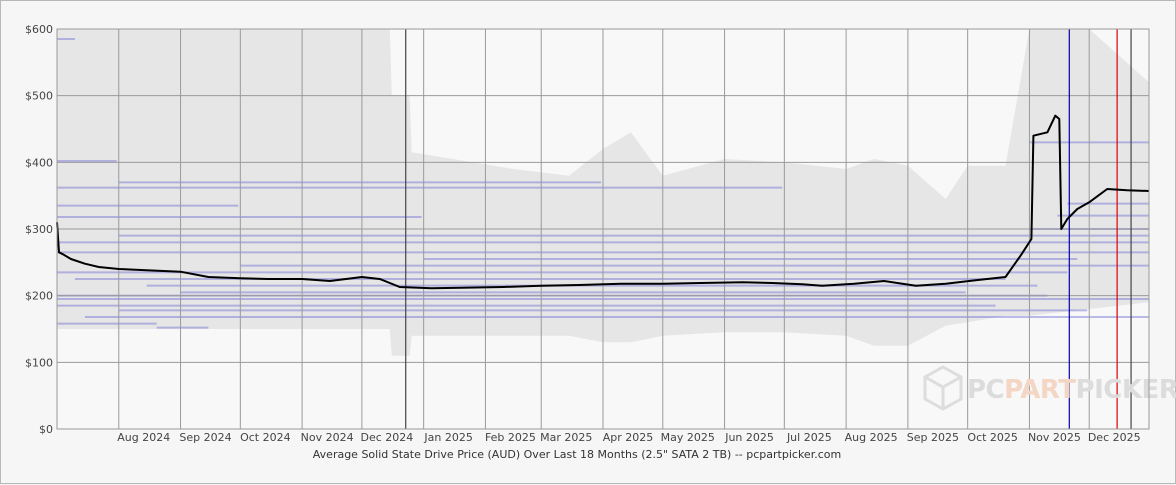 The image size is (1176, 485). I want to click on y-tick-label: $200, so click(39, 296).